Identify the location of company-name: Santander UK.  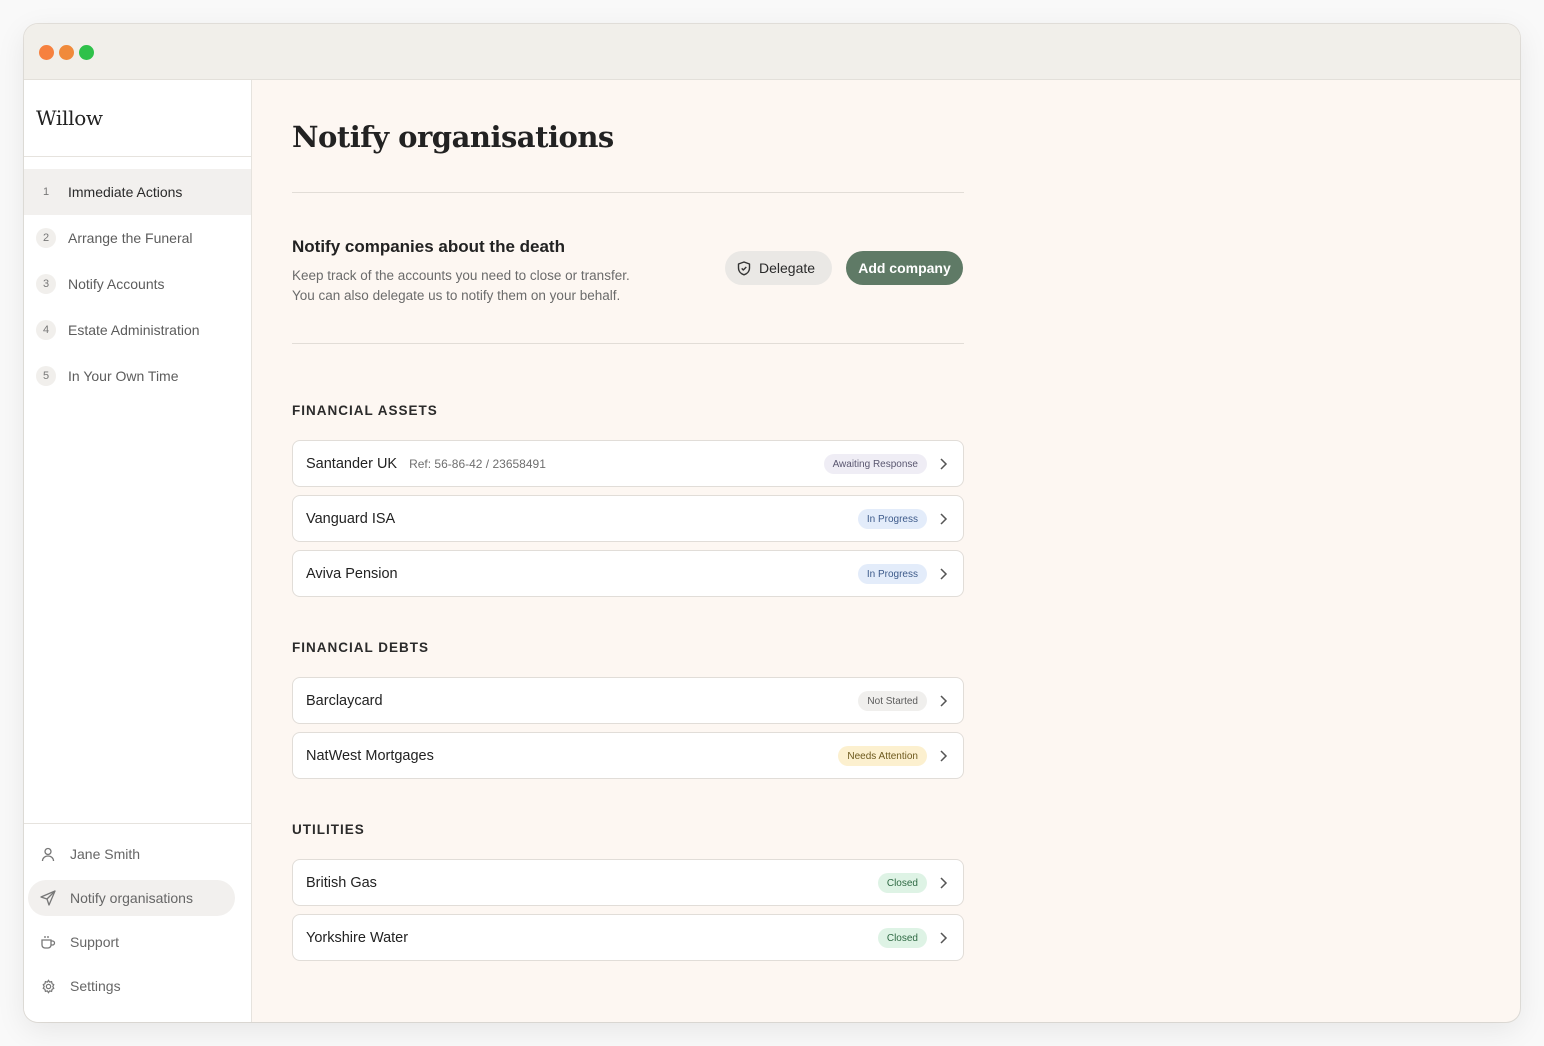
(352, 463).